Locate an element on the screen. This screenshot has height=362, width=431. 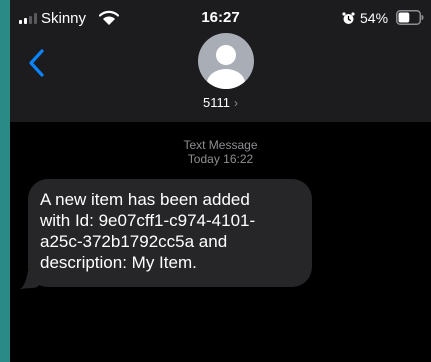
contact-avatar is located at coordinates (226, 61).